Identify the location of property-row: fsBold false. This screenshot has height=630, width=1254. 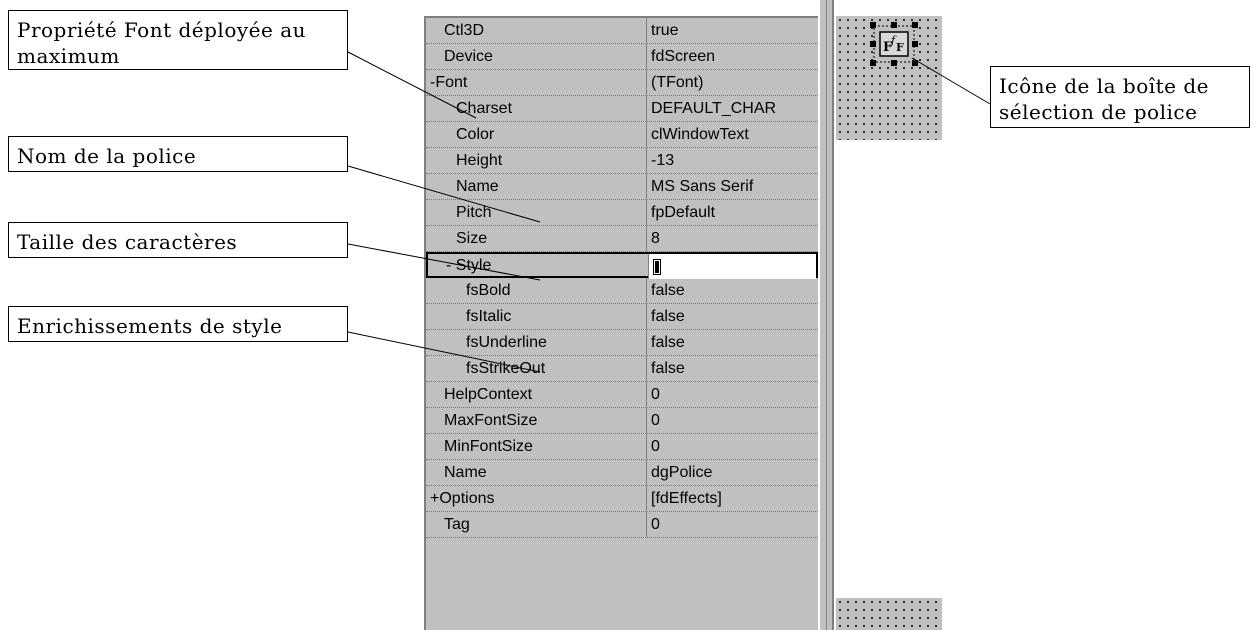
(622, 291).